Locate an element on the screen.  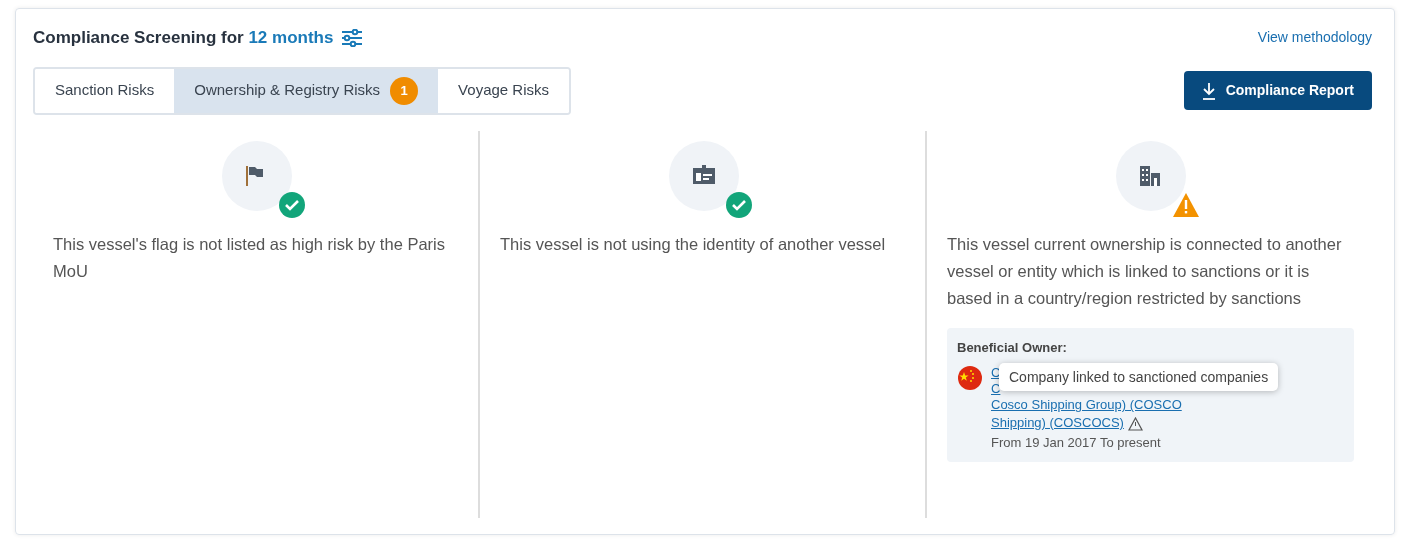
view-methodology-link: View methodology is located at coordinates (1314, 38).